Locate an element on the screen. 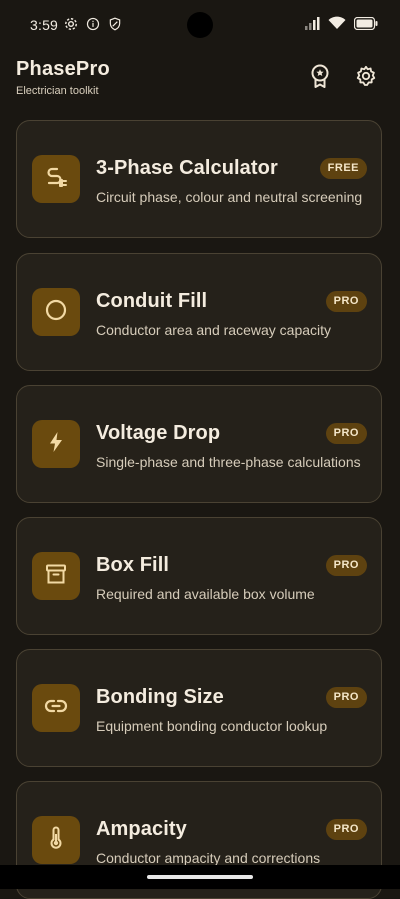  plug-icon is located at coordinates (56, 179).